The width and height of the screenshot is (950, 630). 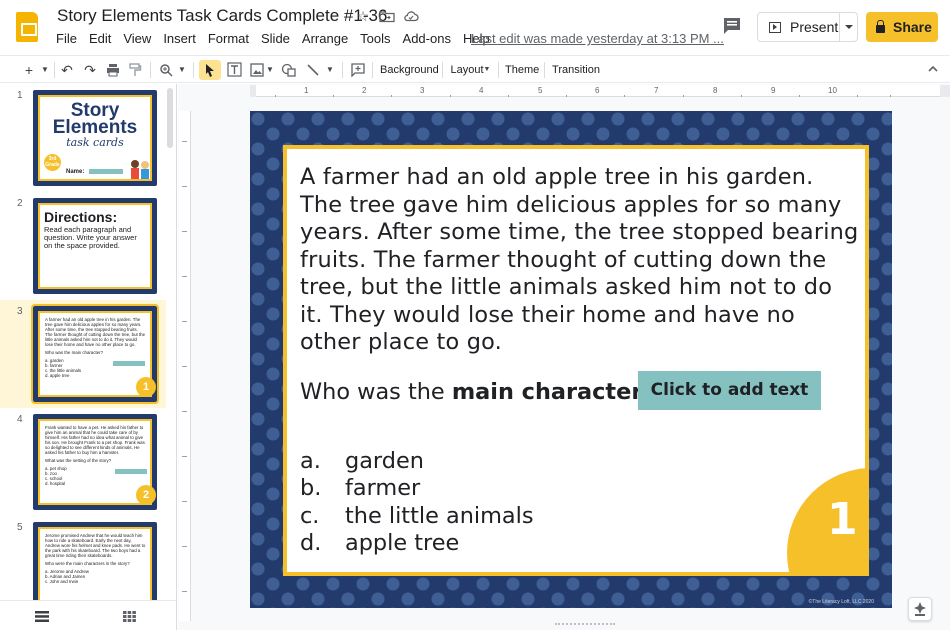 What do you see at coordinates (228, 38) in the screenshot?
I see `menu-format: Format` at bounding box center [228, 38].